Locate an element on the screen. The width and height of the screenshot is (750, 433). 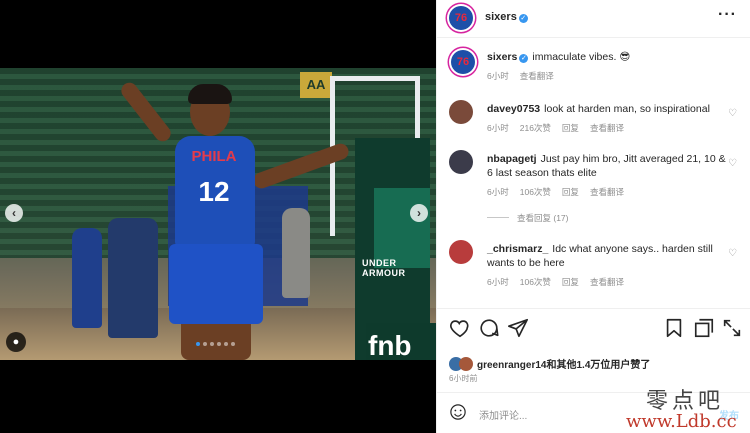
comment-text: look at harden man, so inspirational is located at coordinates (627, 109).